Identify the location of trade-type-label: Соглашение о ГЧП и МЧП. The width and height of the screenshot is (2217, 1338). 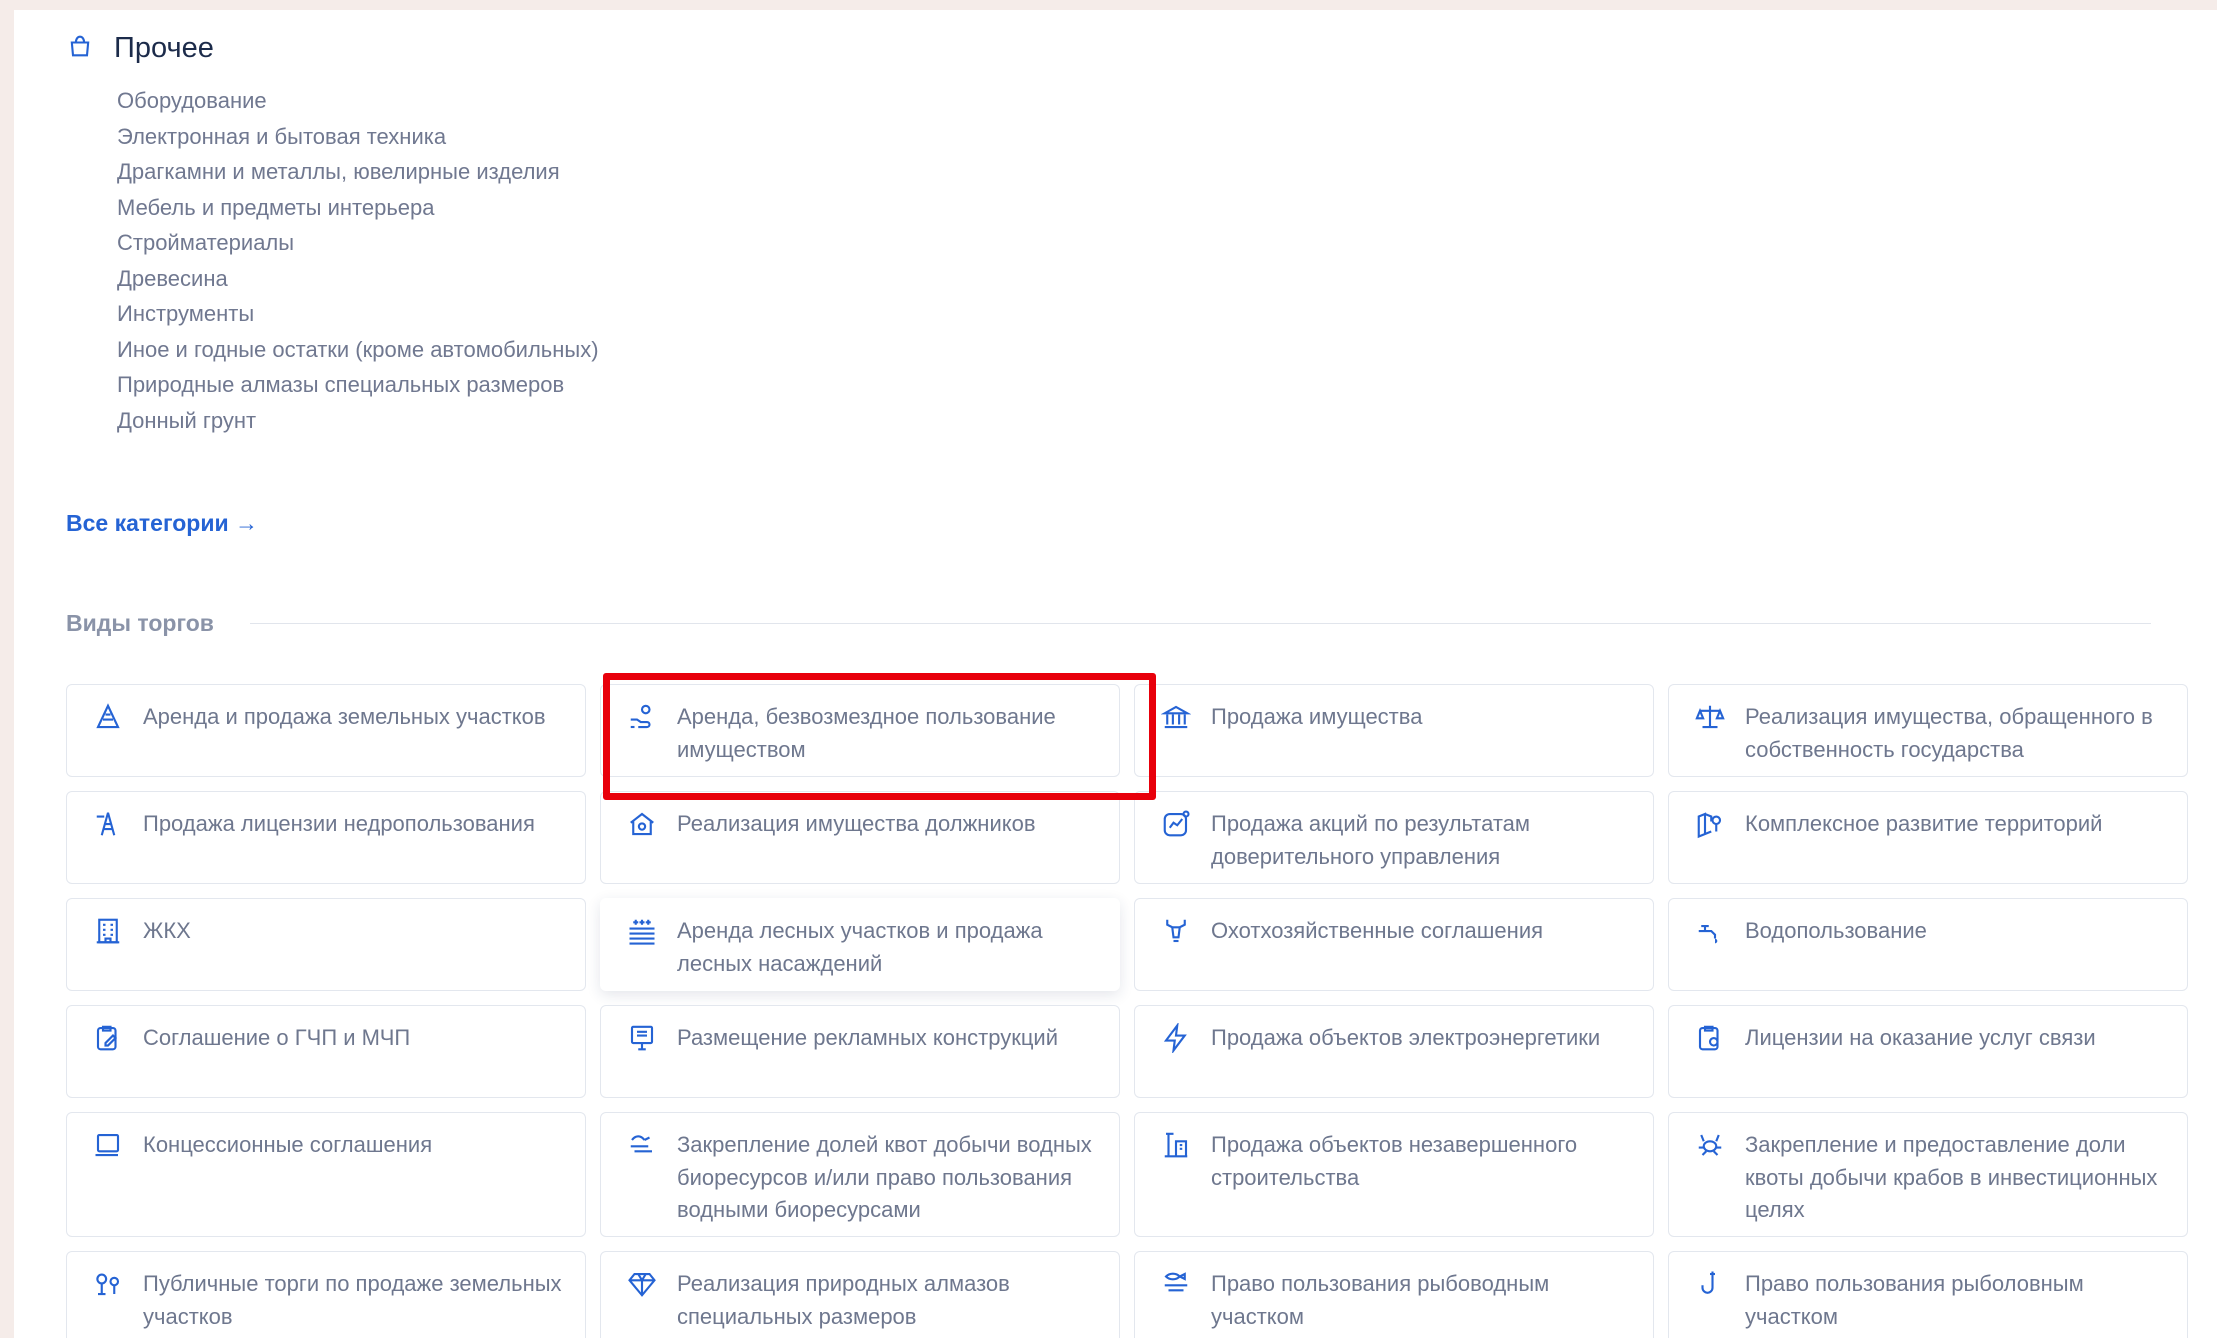
(277, 1037).